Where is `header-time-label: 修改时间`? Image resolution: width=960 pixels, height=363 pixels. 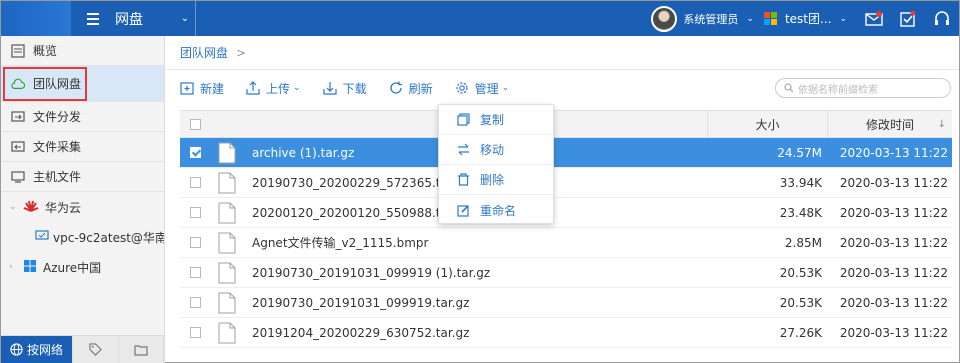 header-time-label: 修改时间 is located at coordinates (889, 124).